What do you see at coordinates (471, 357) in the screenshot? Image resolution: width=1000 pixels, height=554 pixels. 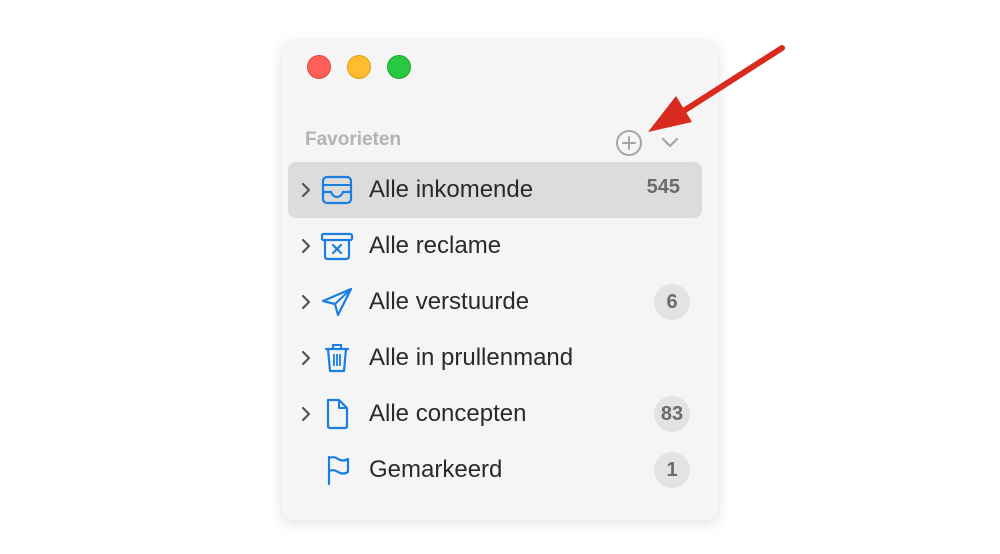 I see `sidebar-item-label: Alle in prullenmand` at bounding box center [471, 357].